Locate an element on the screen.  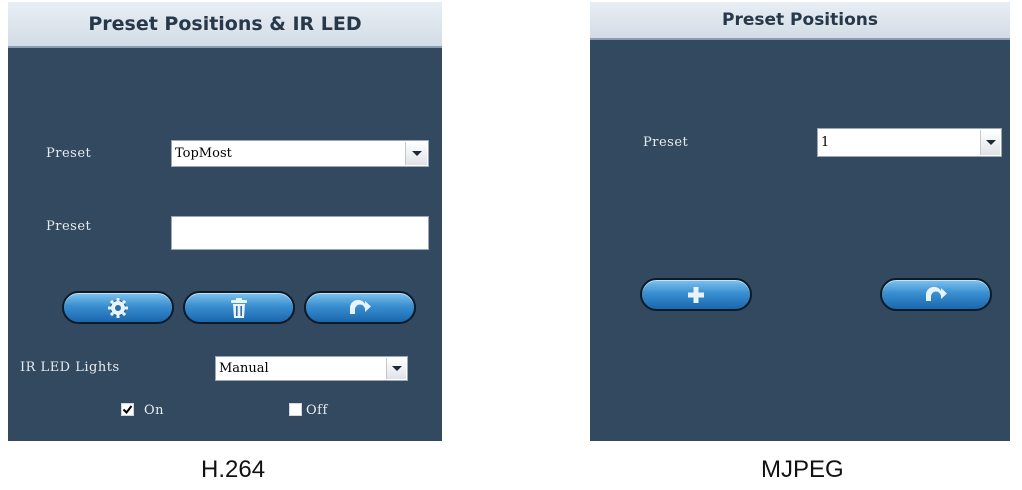
panel-title: Preset Positions & IR LED is located at coordinates (225, 25).